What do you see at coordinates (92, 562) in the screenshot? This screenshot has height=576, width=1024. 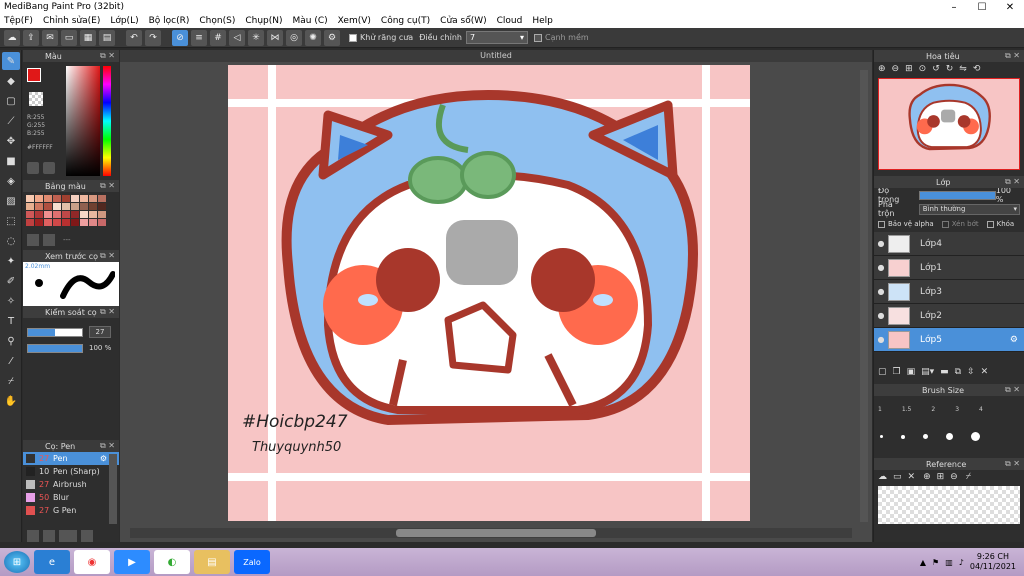 I see `chrome-icon: ◉` at bounding box center [92, 562].